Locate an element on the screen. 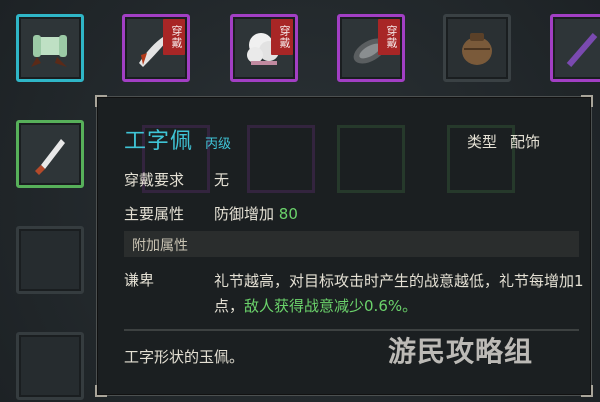 The height and width of the screenshot is (402, 600). main-attribute-number: 80 is located at coordinates (288, 214).